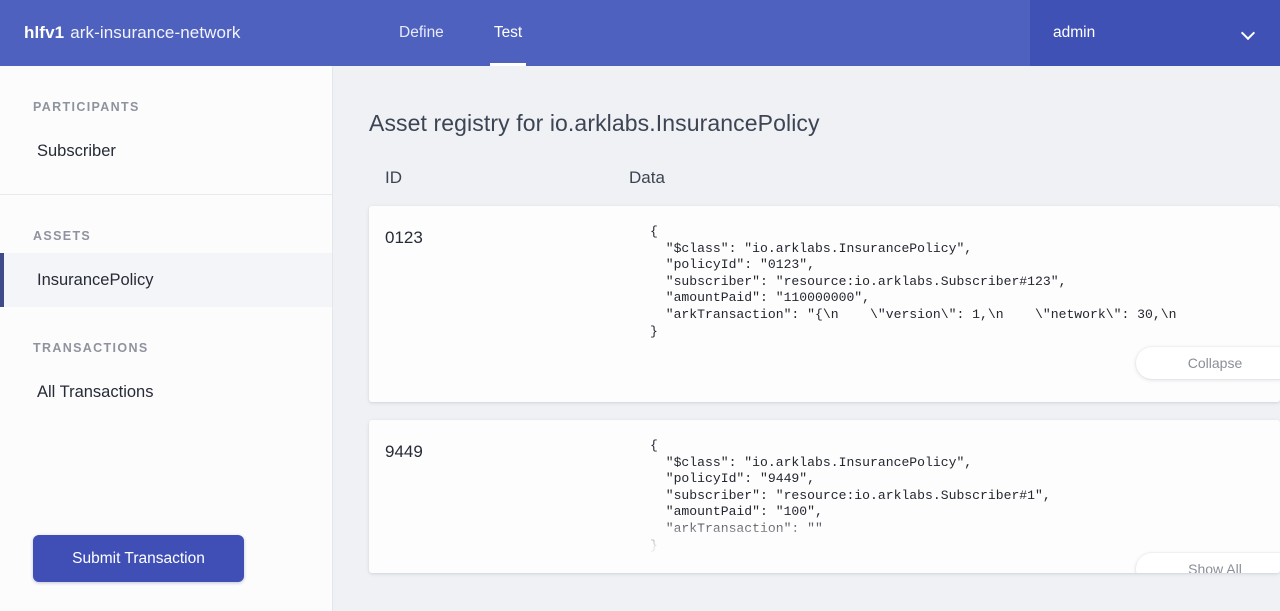  I want to click on chevron-down-icon, so click(1249, 33).